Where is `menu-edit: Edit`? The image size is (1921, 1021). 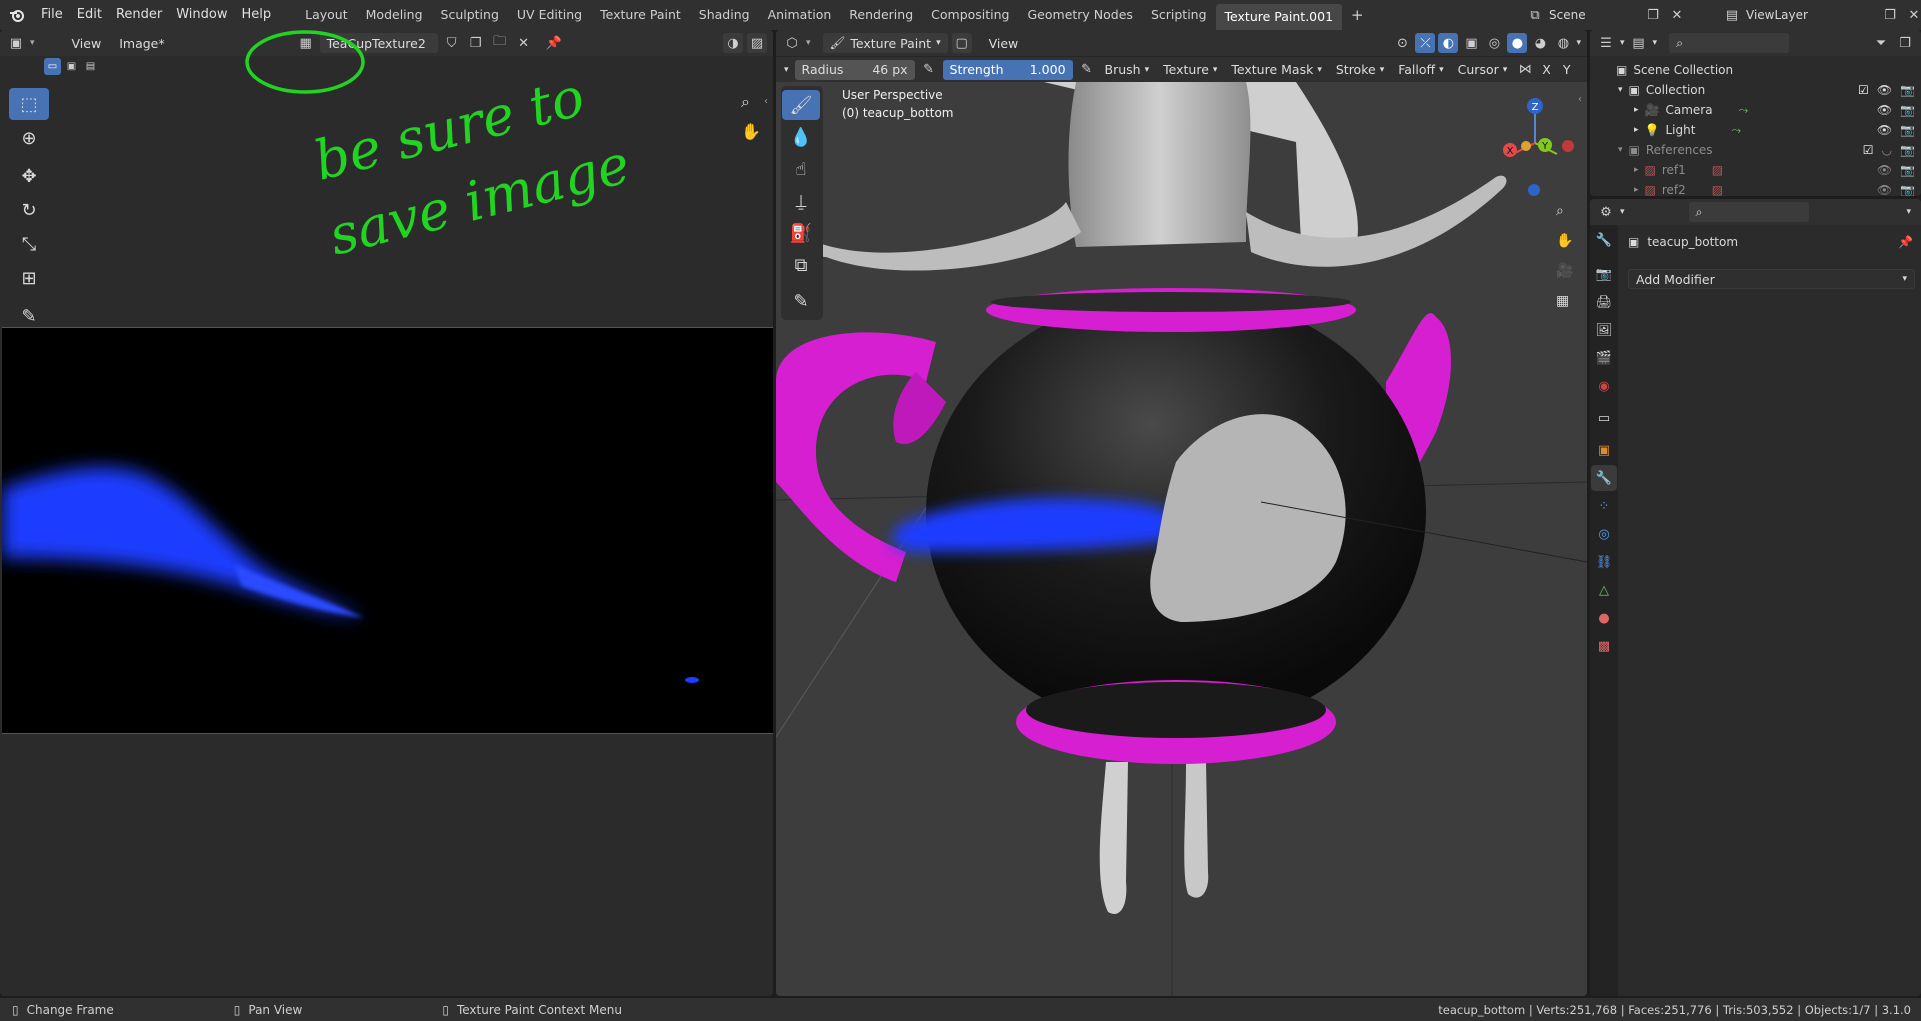 menu-edit: Edit is located at coordinates (89, 15).